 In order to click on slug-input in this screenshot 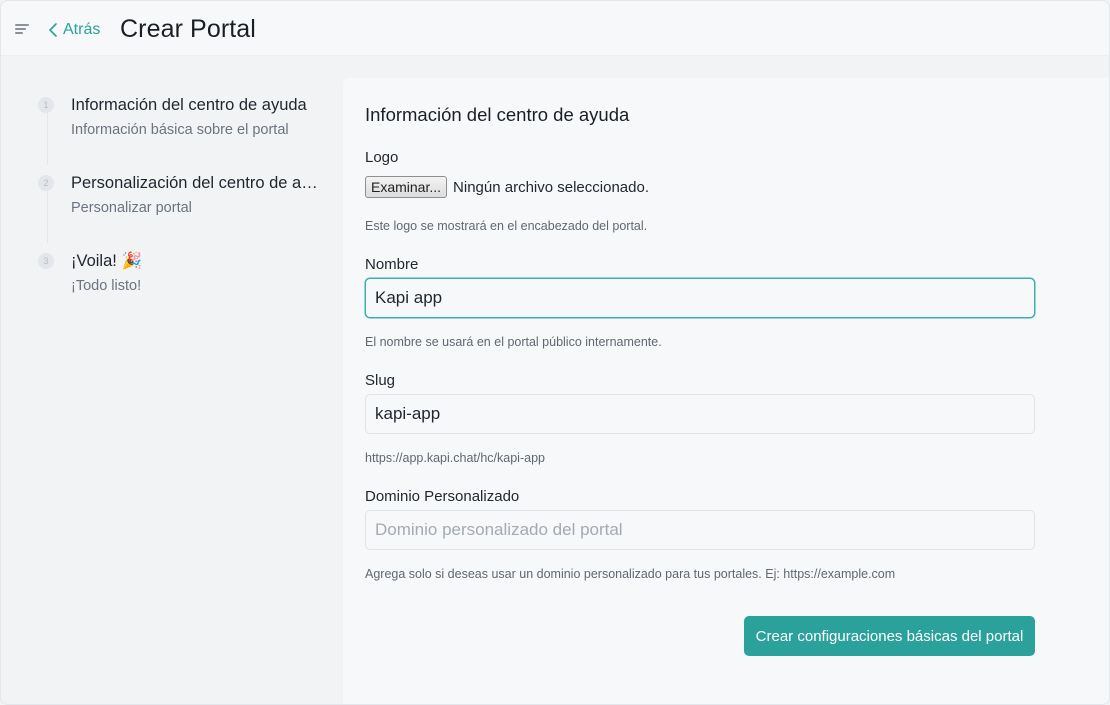, I will do `click(700, 414)`.